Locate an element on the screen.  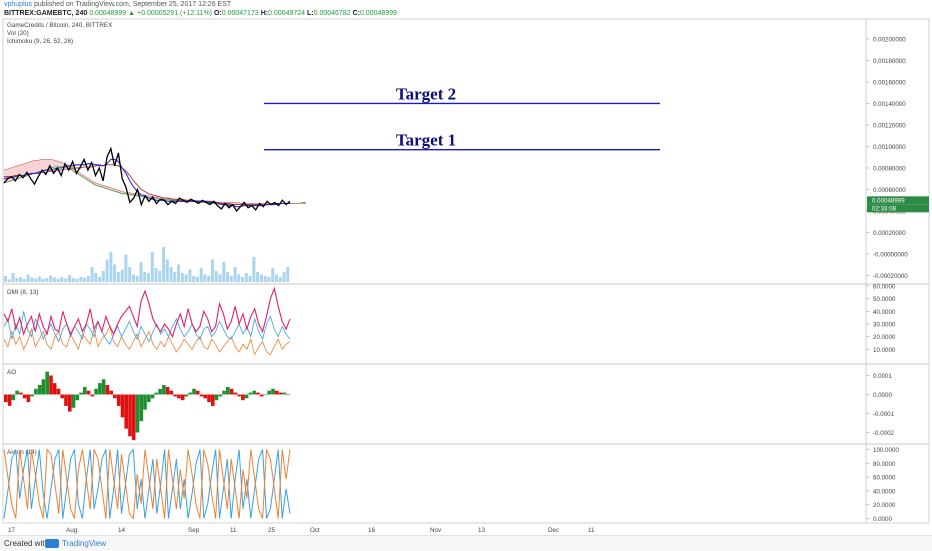
dmi-tick-label: 30.0000 is located at coordinates (884, 325).